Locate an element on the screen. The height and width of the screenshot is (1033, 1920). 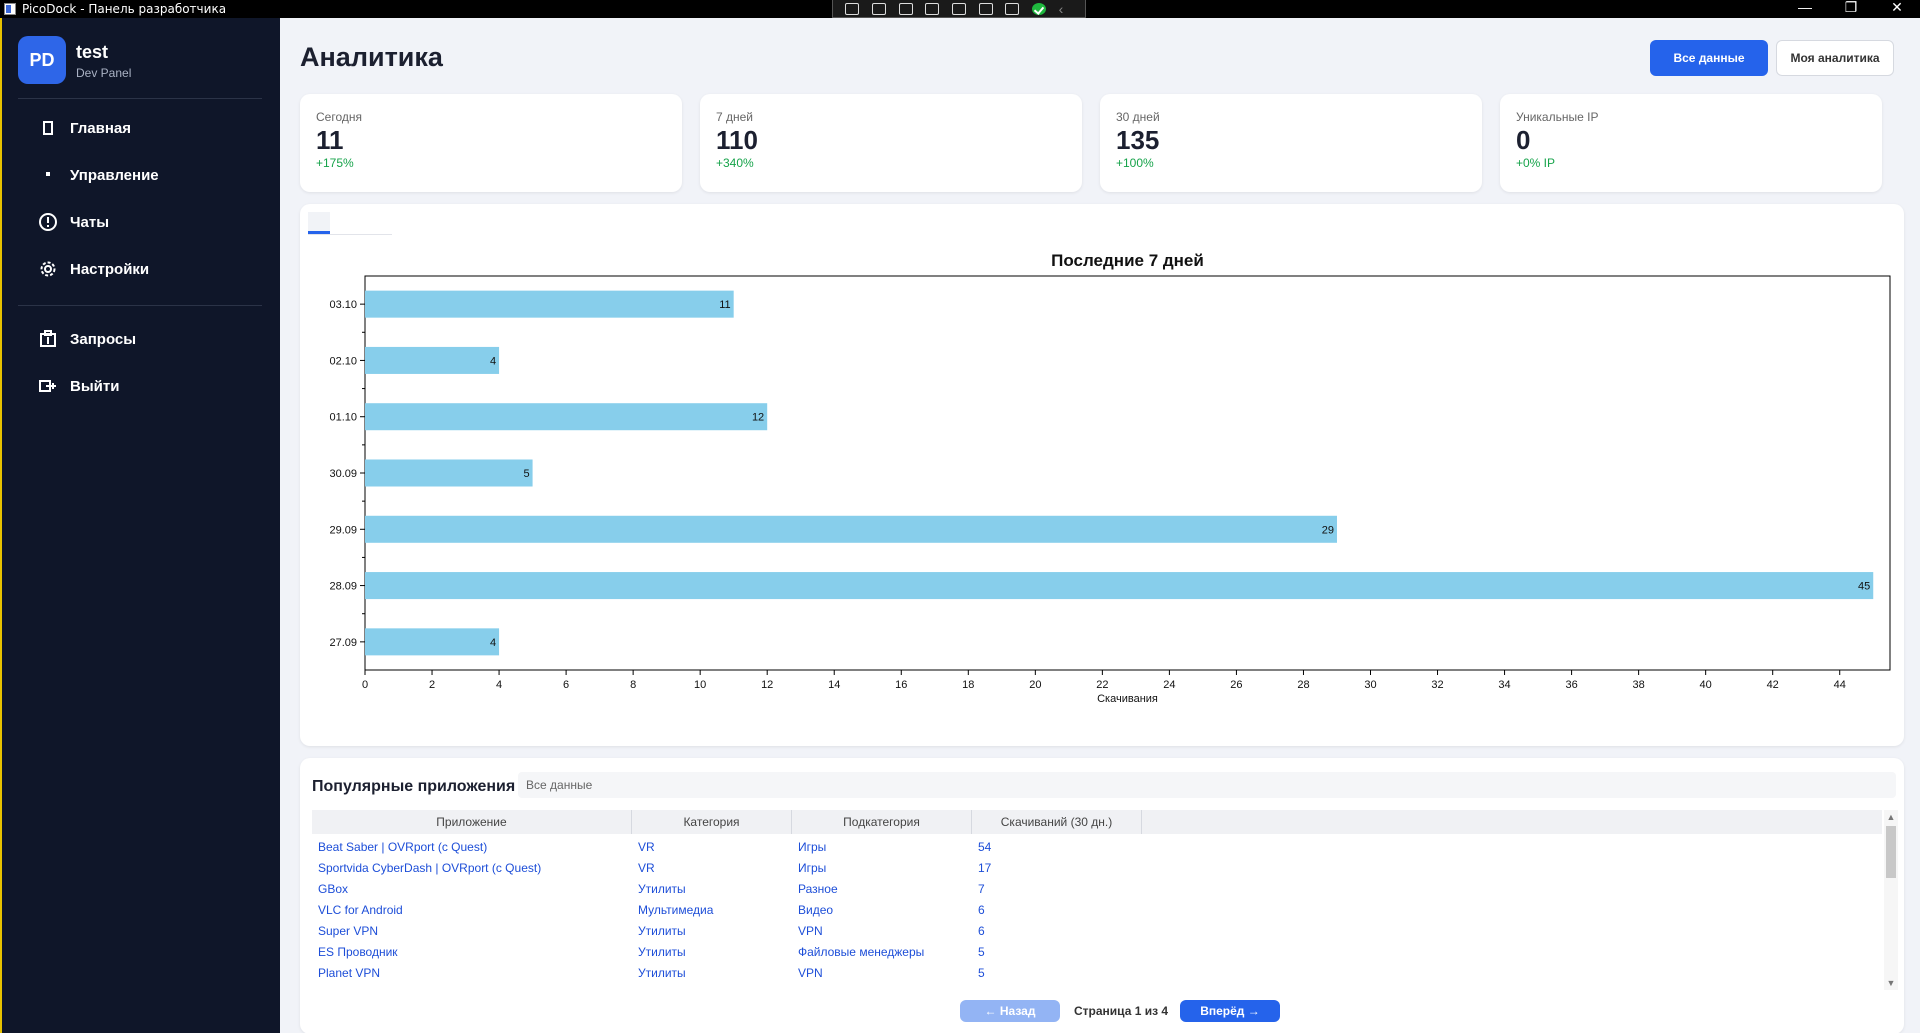
sidebar-item-logout: Выйти is located at coordinates (78, 386).